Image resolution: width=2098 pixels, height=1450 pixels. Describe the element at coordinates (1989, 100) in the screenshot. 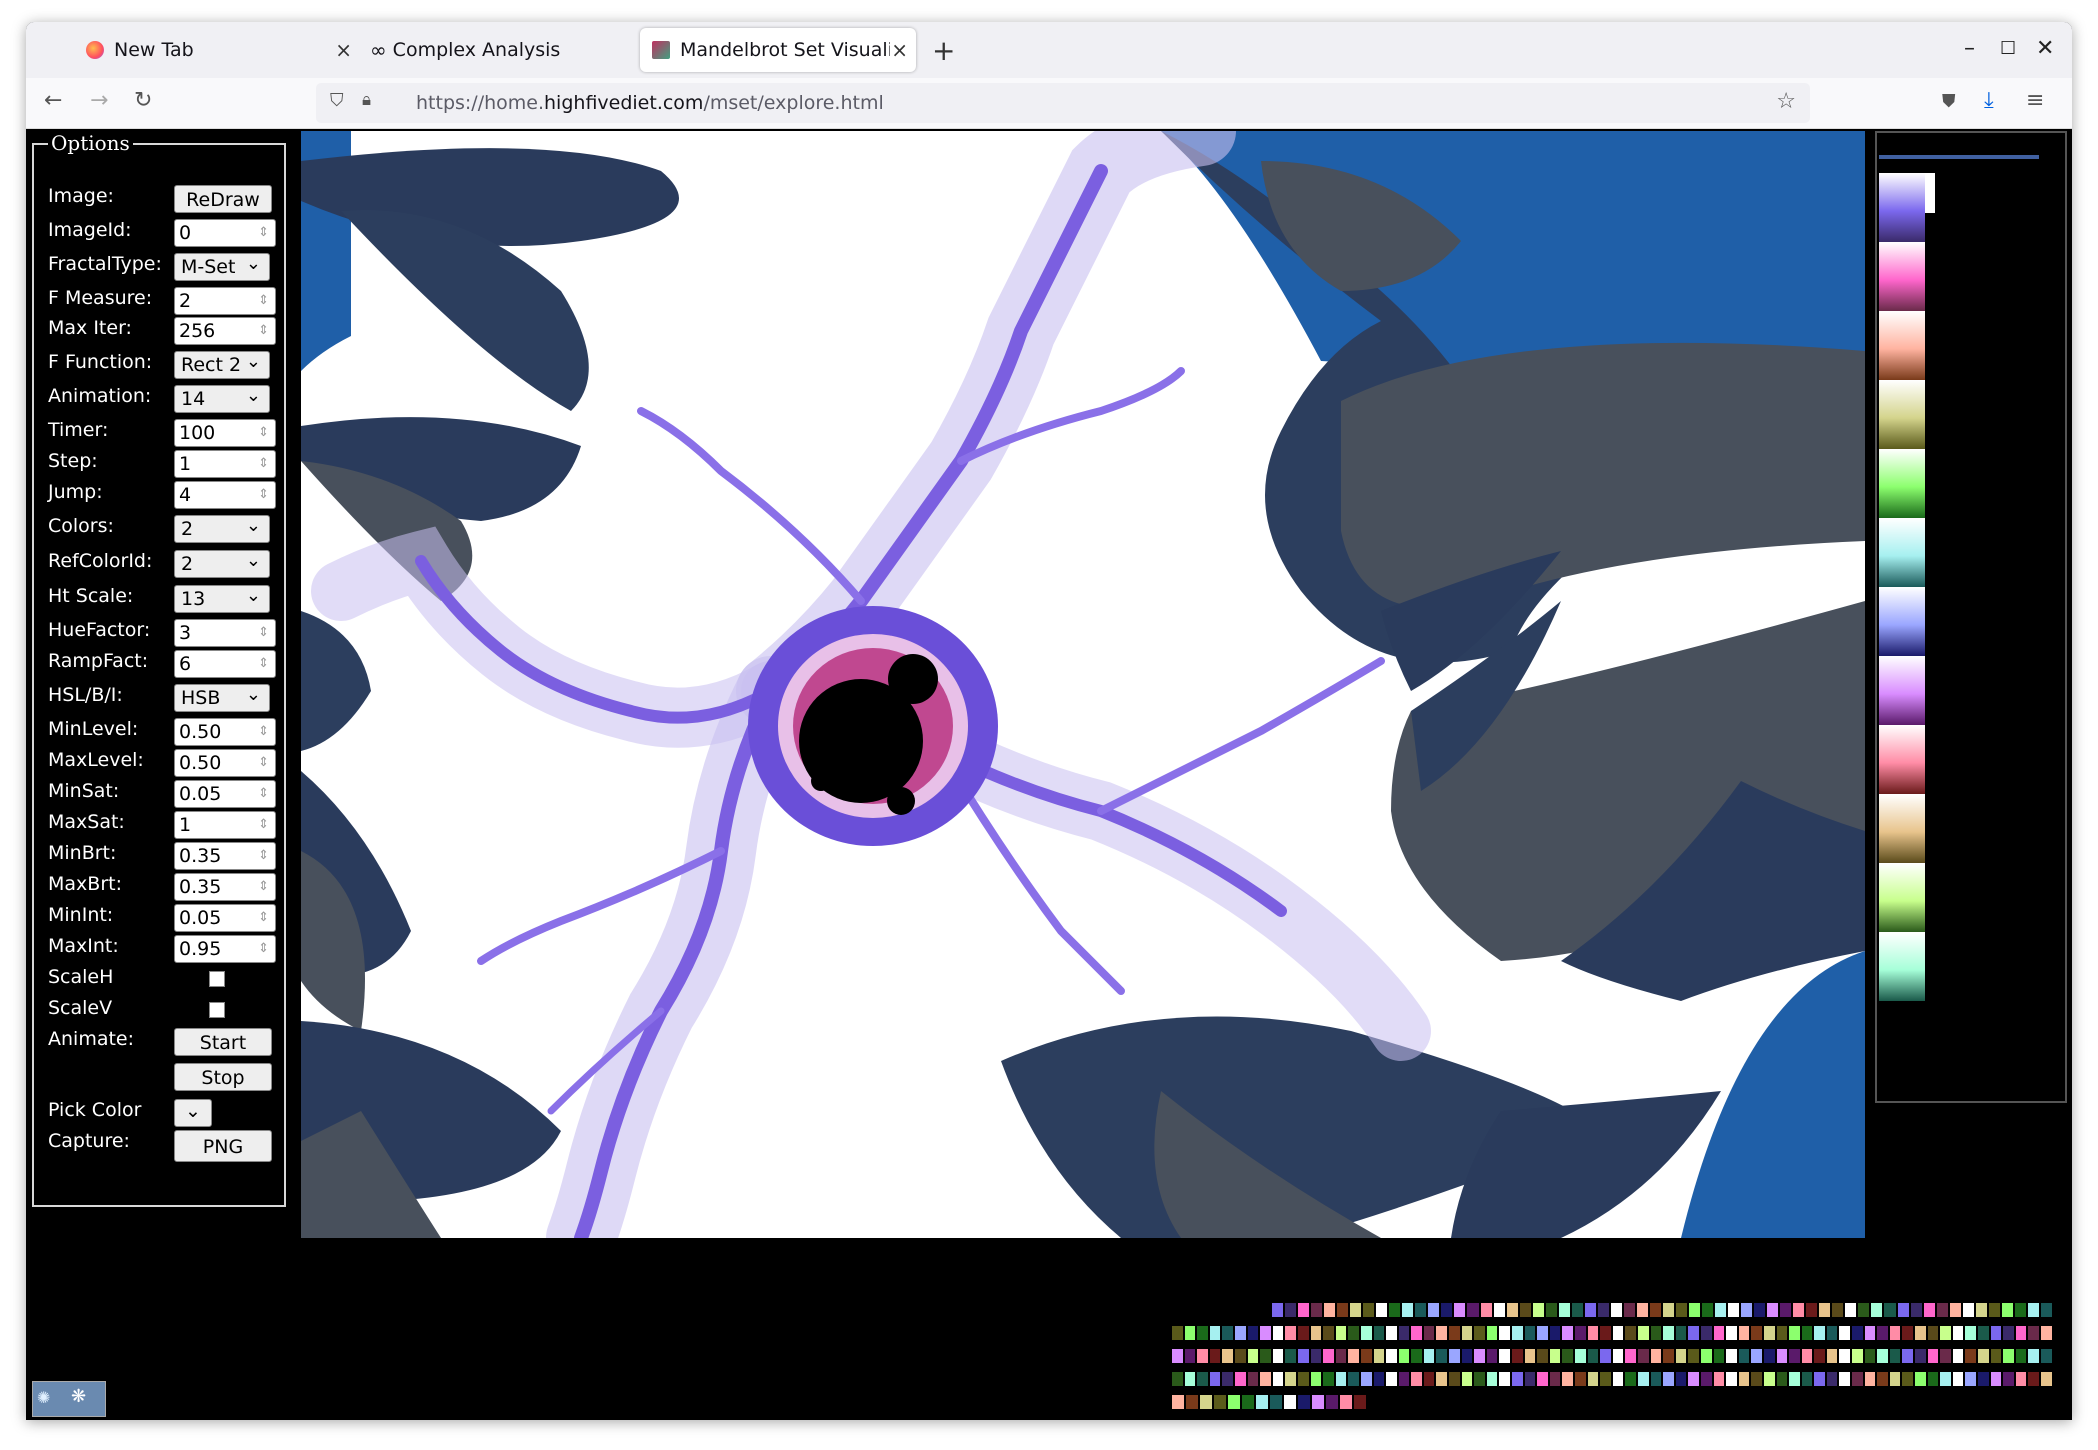

I see `download-icon: ⤓` at that location.